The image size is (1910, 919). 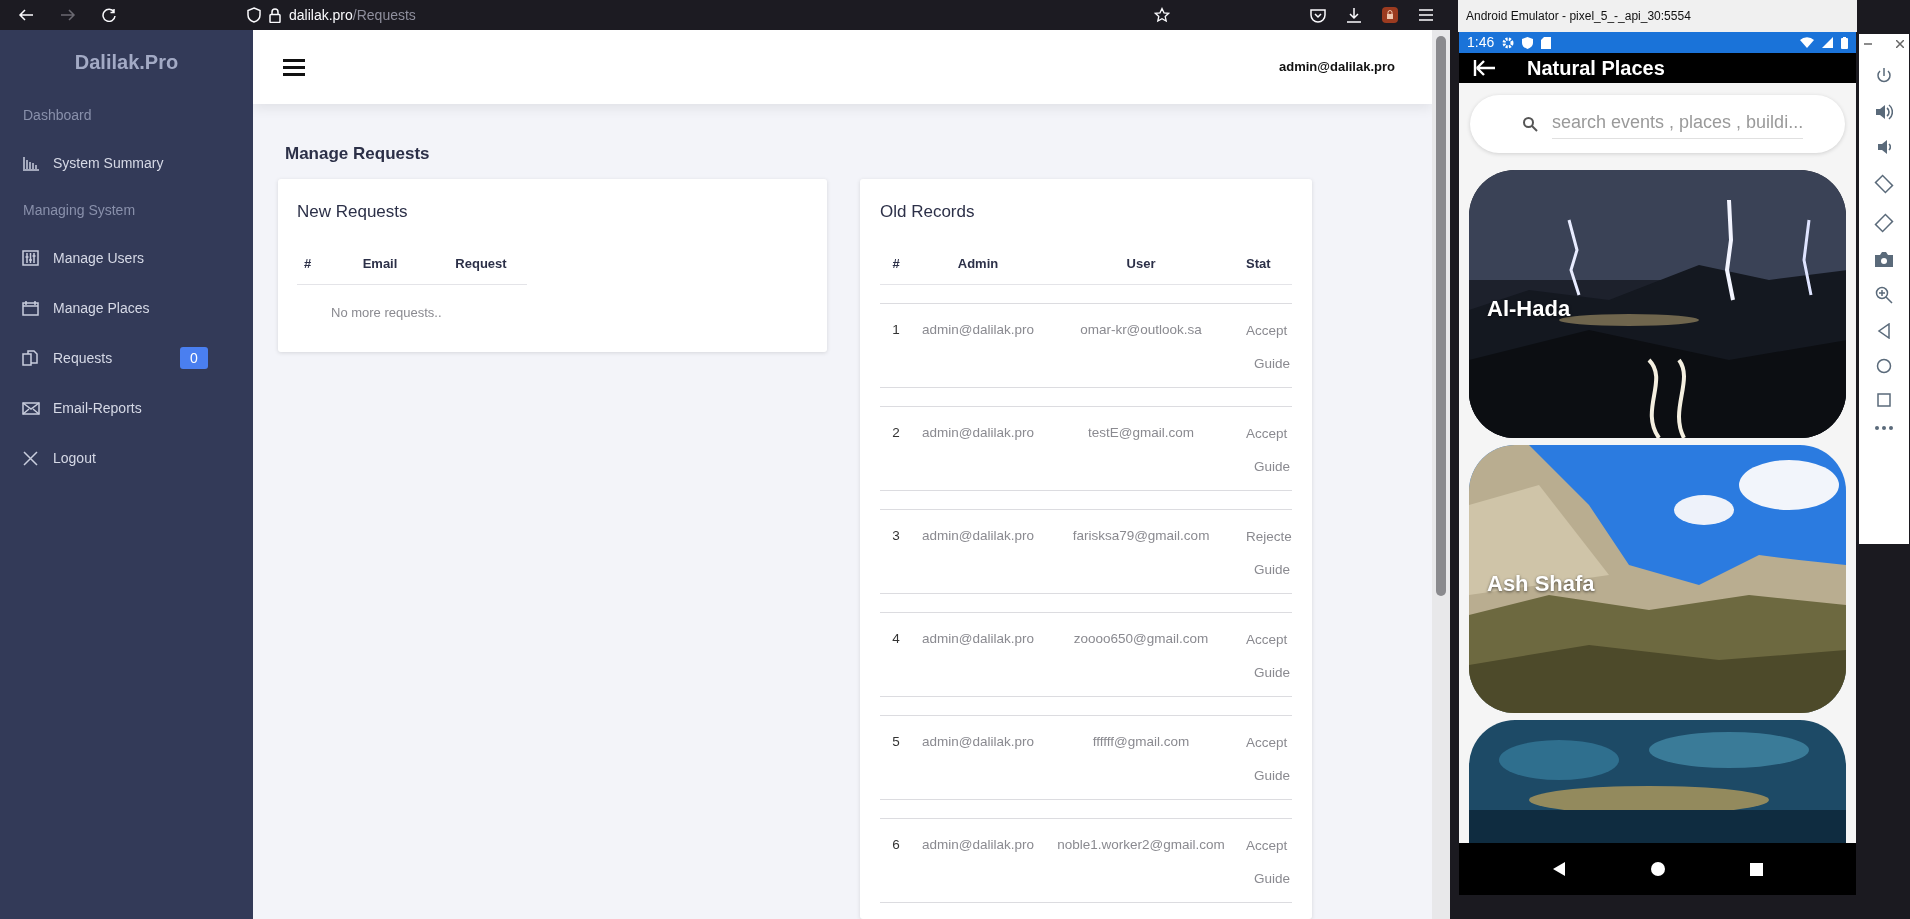 What do you see at coordinates (896, 742) in the screenshot?
I see `table-cell-text: 5` at bounding box center [896, 742].